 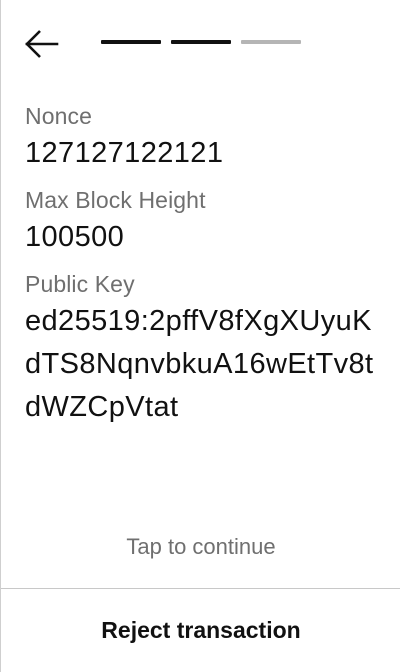 I want to click on nonce-label: Nonce, so click(x=58, y=116).